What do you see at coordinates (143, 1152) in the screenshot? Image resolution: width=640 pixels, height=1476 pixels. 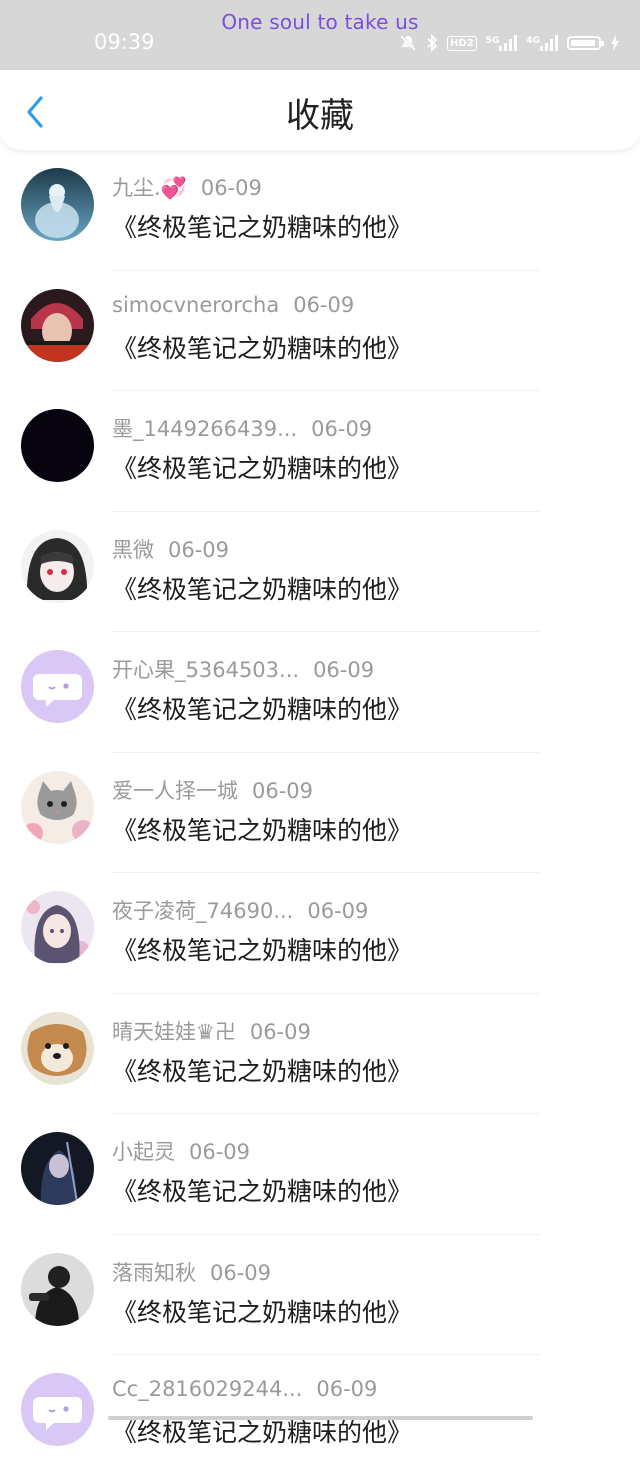 I see `username: 小起灵` at bounding box center [143, 1152].